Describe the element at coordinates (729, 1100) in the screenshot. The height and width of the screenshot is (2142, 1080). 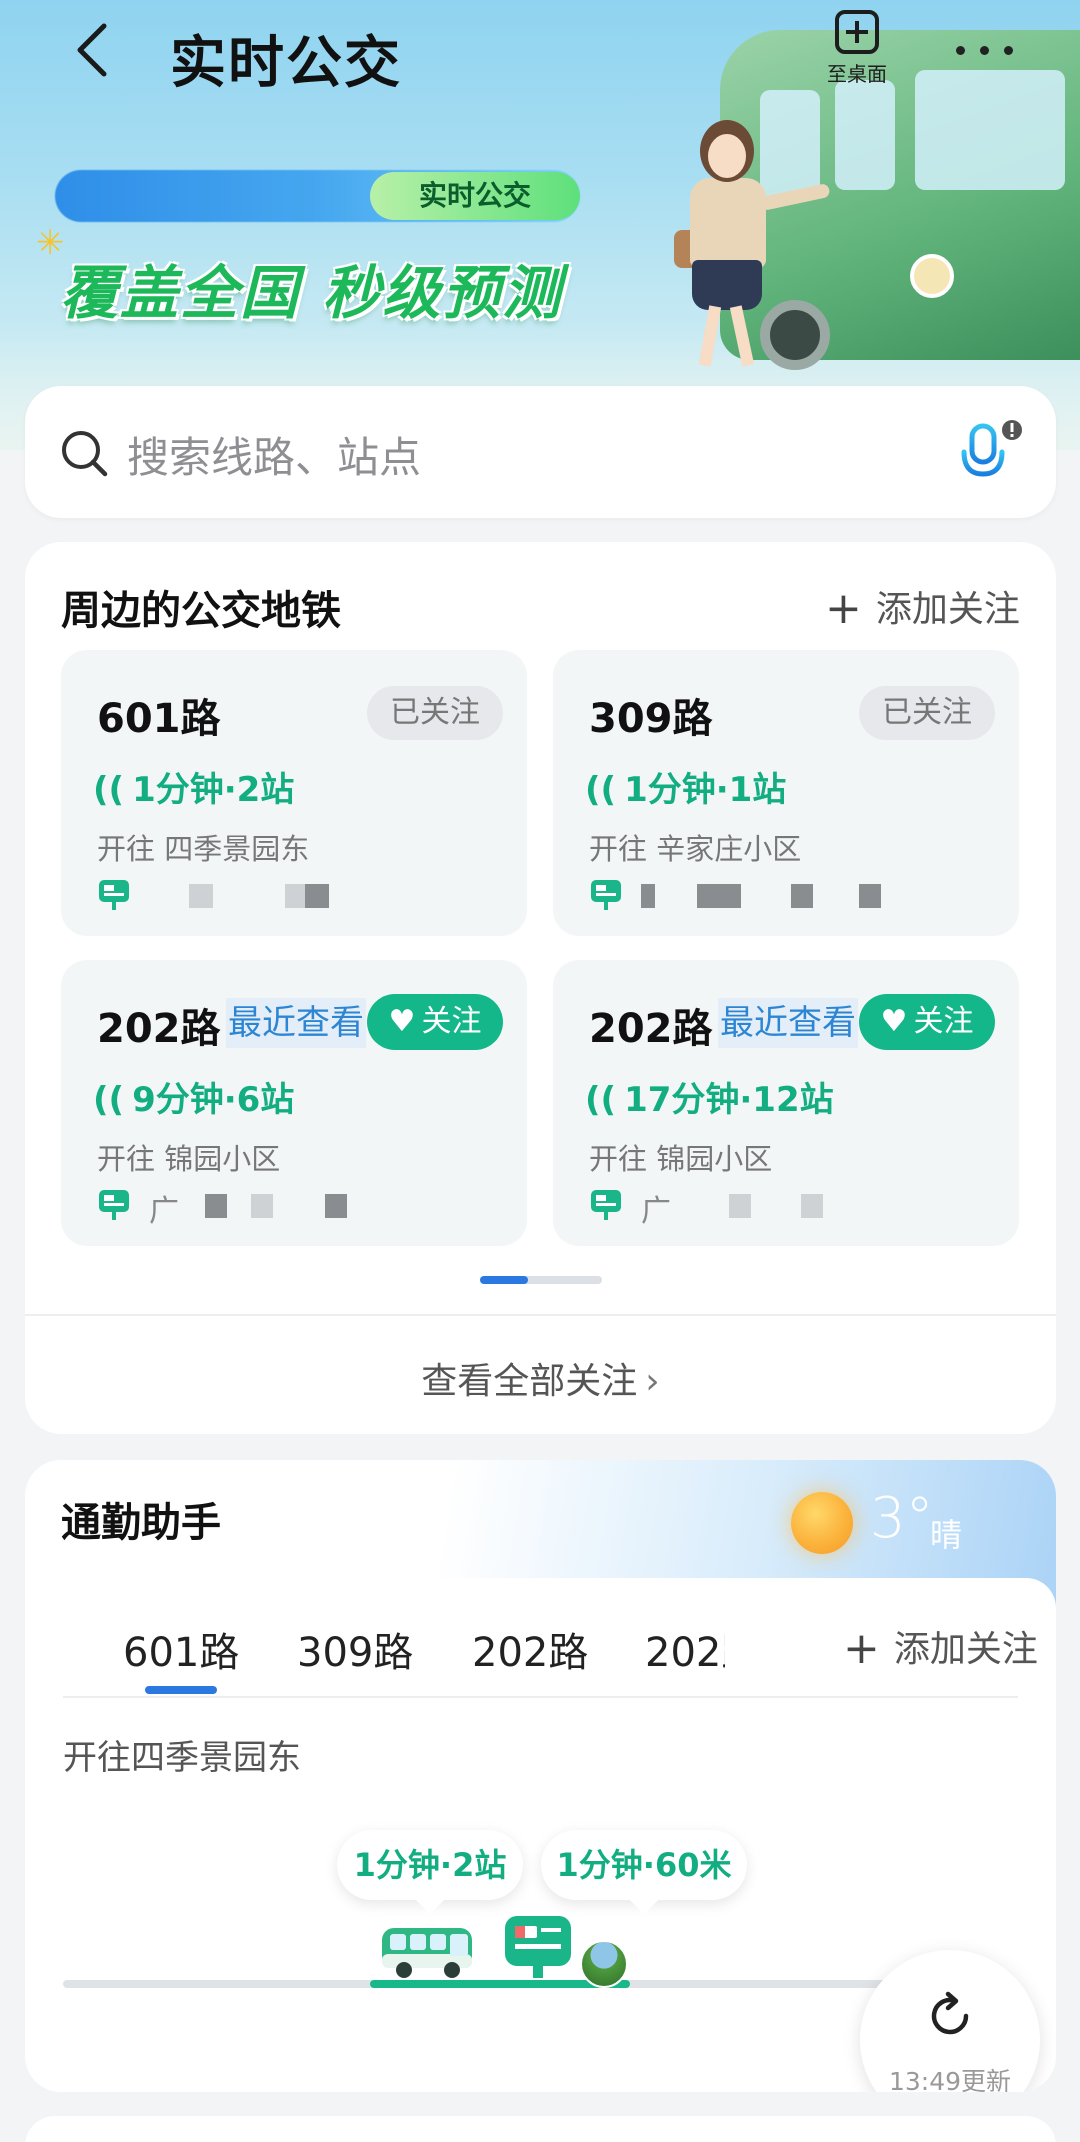
I see `route-eta-text: 17分钟·12站` at that location.